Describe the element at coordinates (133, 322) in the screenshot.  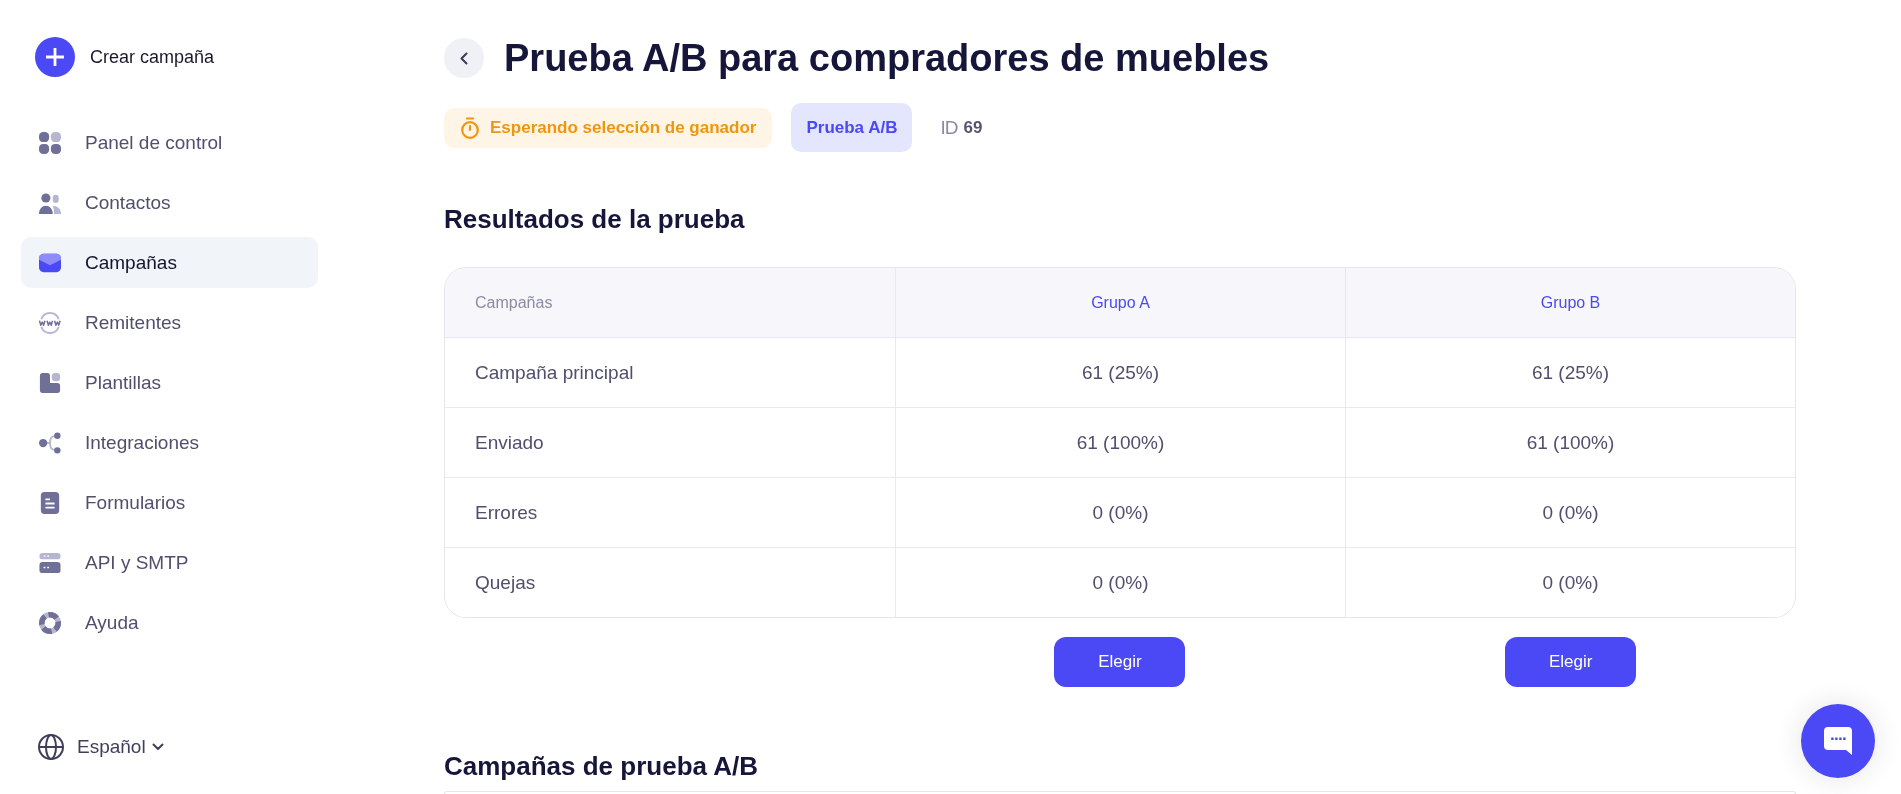
I see `sidebar-item-label: Remitentes` at that location.